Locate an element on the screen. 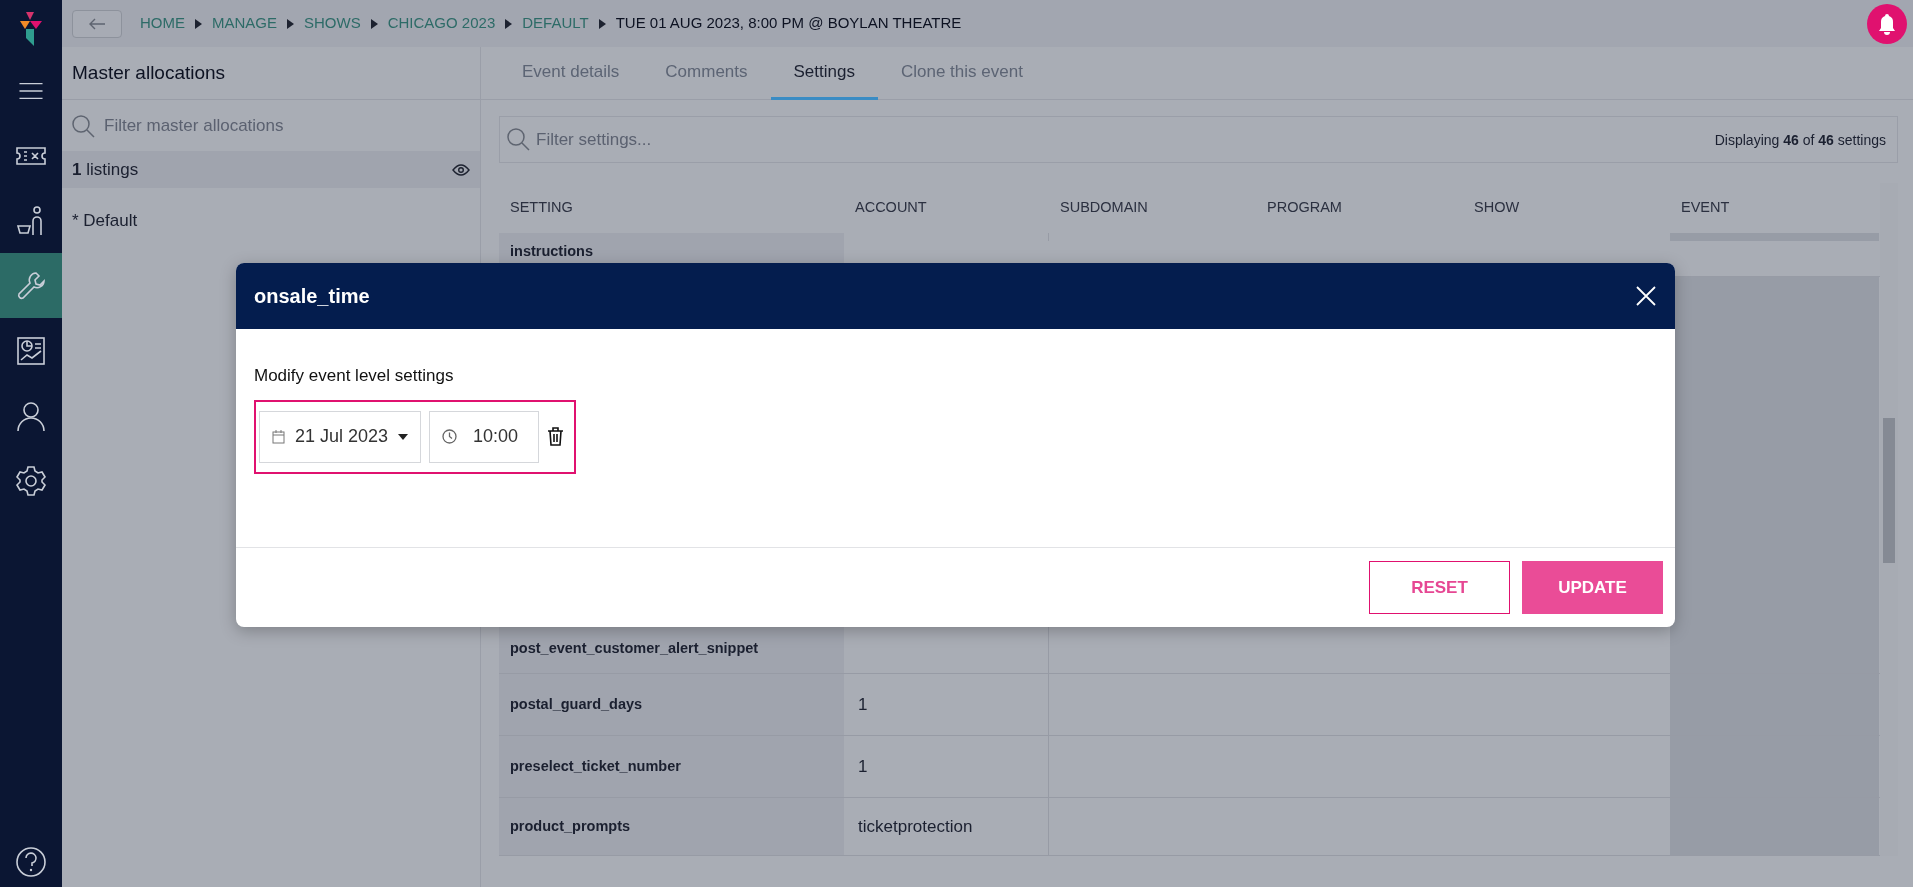  table-cell: instructions is located at coordinates (671, 248).